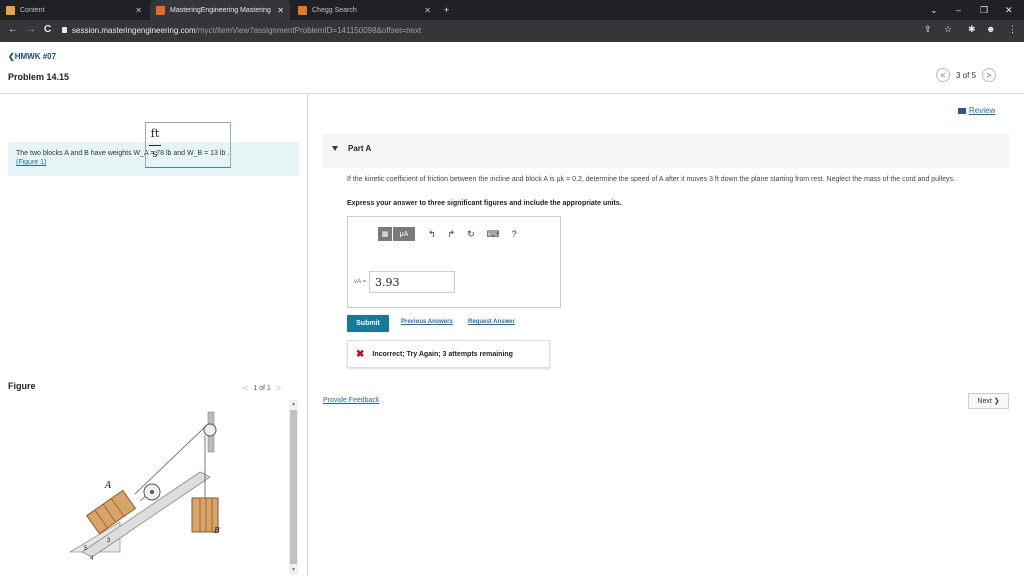  Describe the element at coordinates (31, 29) in the screenshot. I see `forward-icon: →` at that location.